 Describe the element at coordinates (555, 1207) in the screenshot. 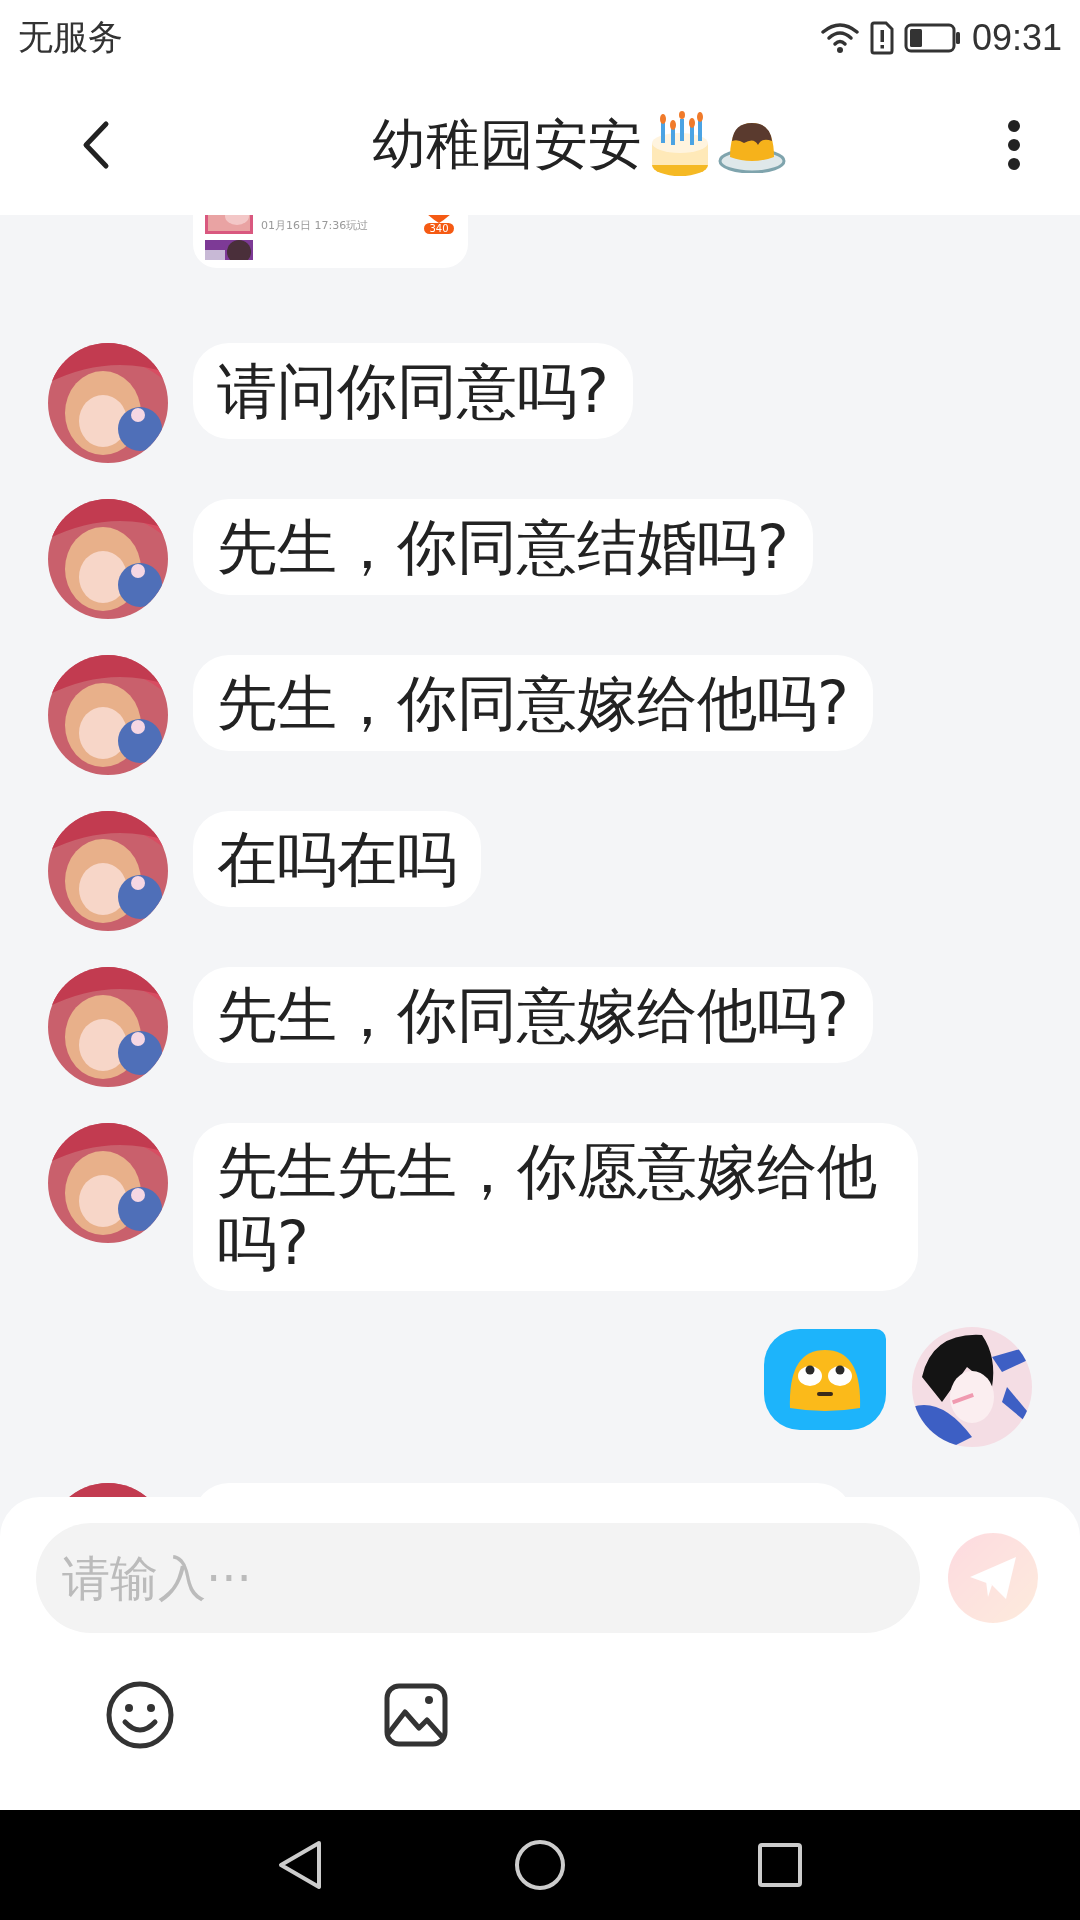

I see `message-bubble: 先生先生，你愿意嫁给他吗?` at that location.